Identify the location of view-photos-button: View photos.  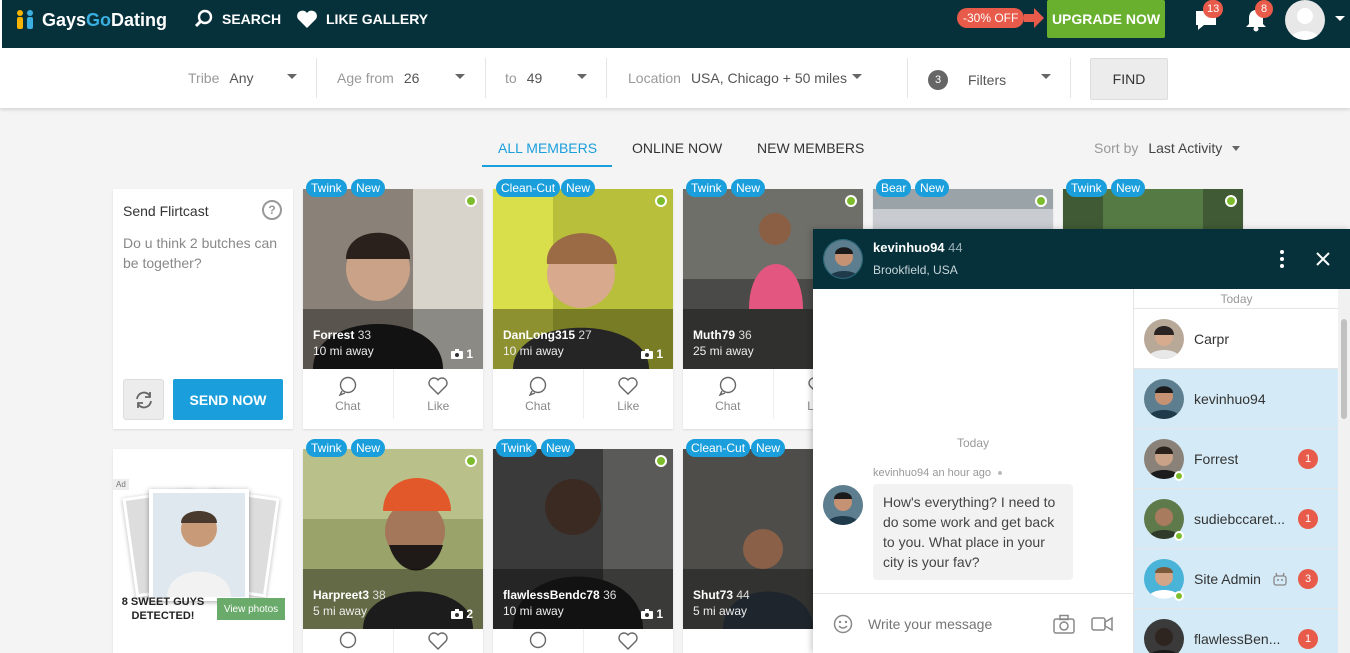
(251, 609).